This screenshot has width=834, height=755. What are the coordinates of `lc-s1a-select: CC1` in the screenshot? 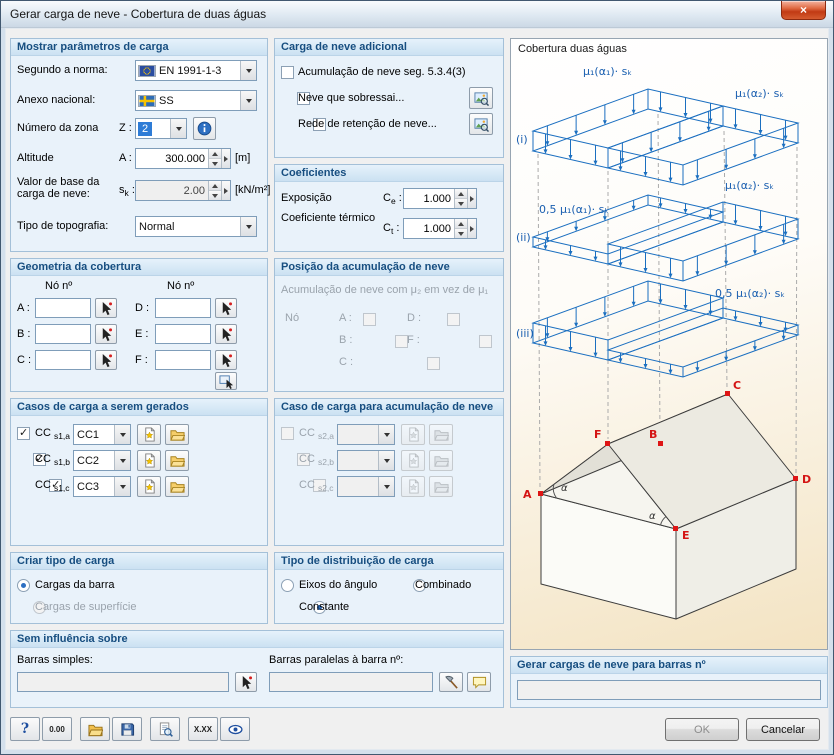 It's located at (102, 434).